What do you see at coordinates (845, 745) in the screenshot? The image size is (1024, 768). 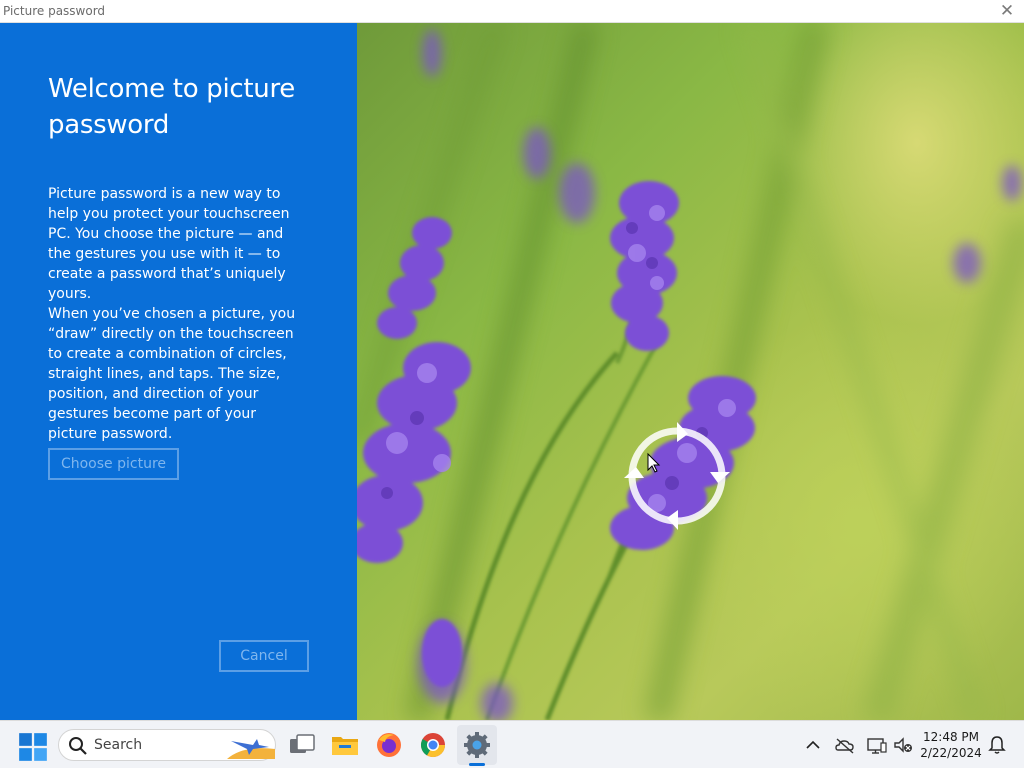 I see `onedrive-icon` at bounding box center [845, 745].